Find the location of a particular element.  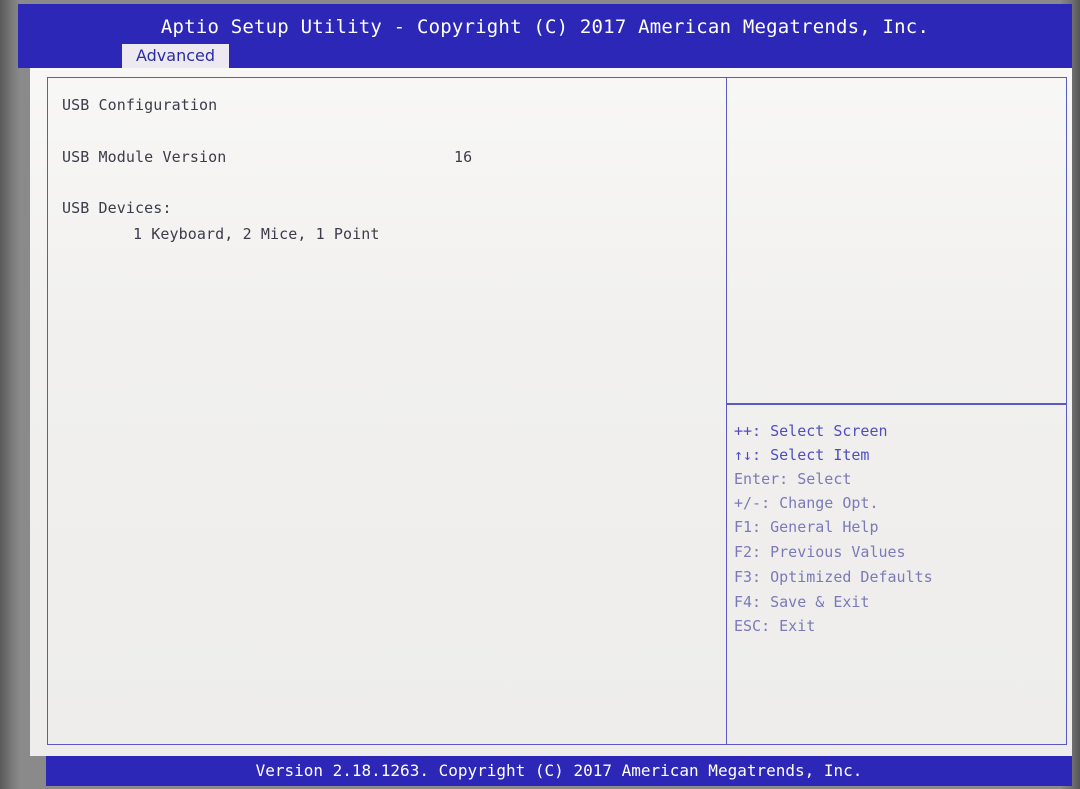

help-select-screen: ++: Select Screen is located at coordinates (811, 431).